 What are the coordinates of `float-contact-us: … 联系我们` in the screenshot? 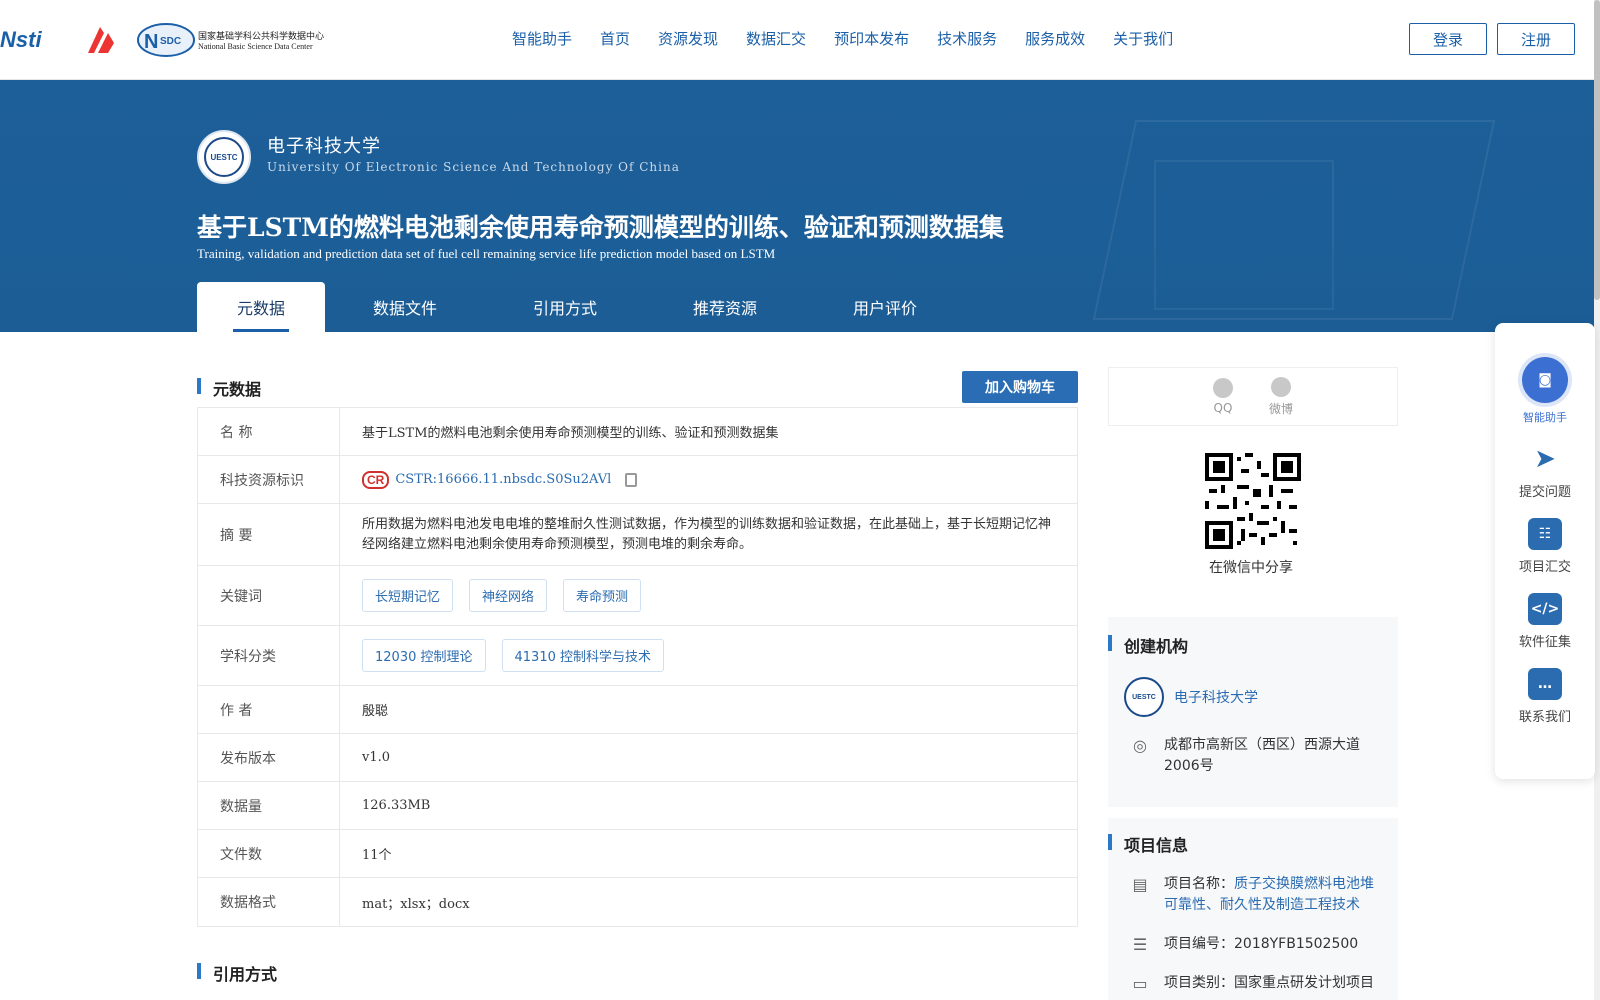 It's located at (1545, 696).